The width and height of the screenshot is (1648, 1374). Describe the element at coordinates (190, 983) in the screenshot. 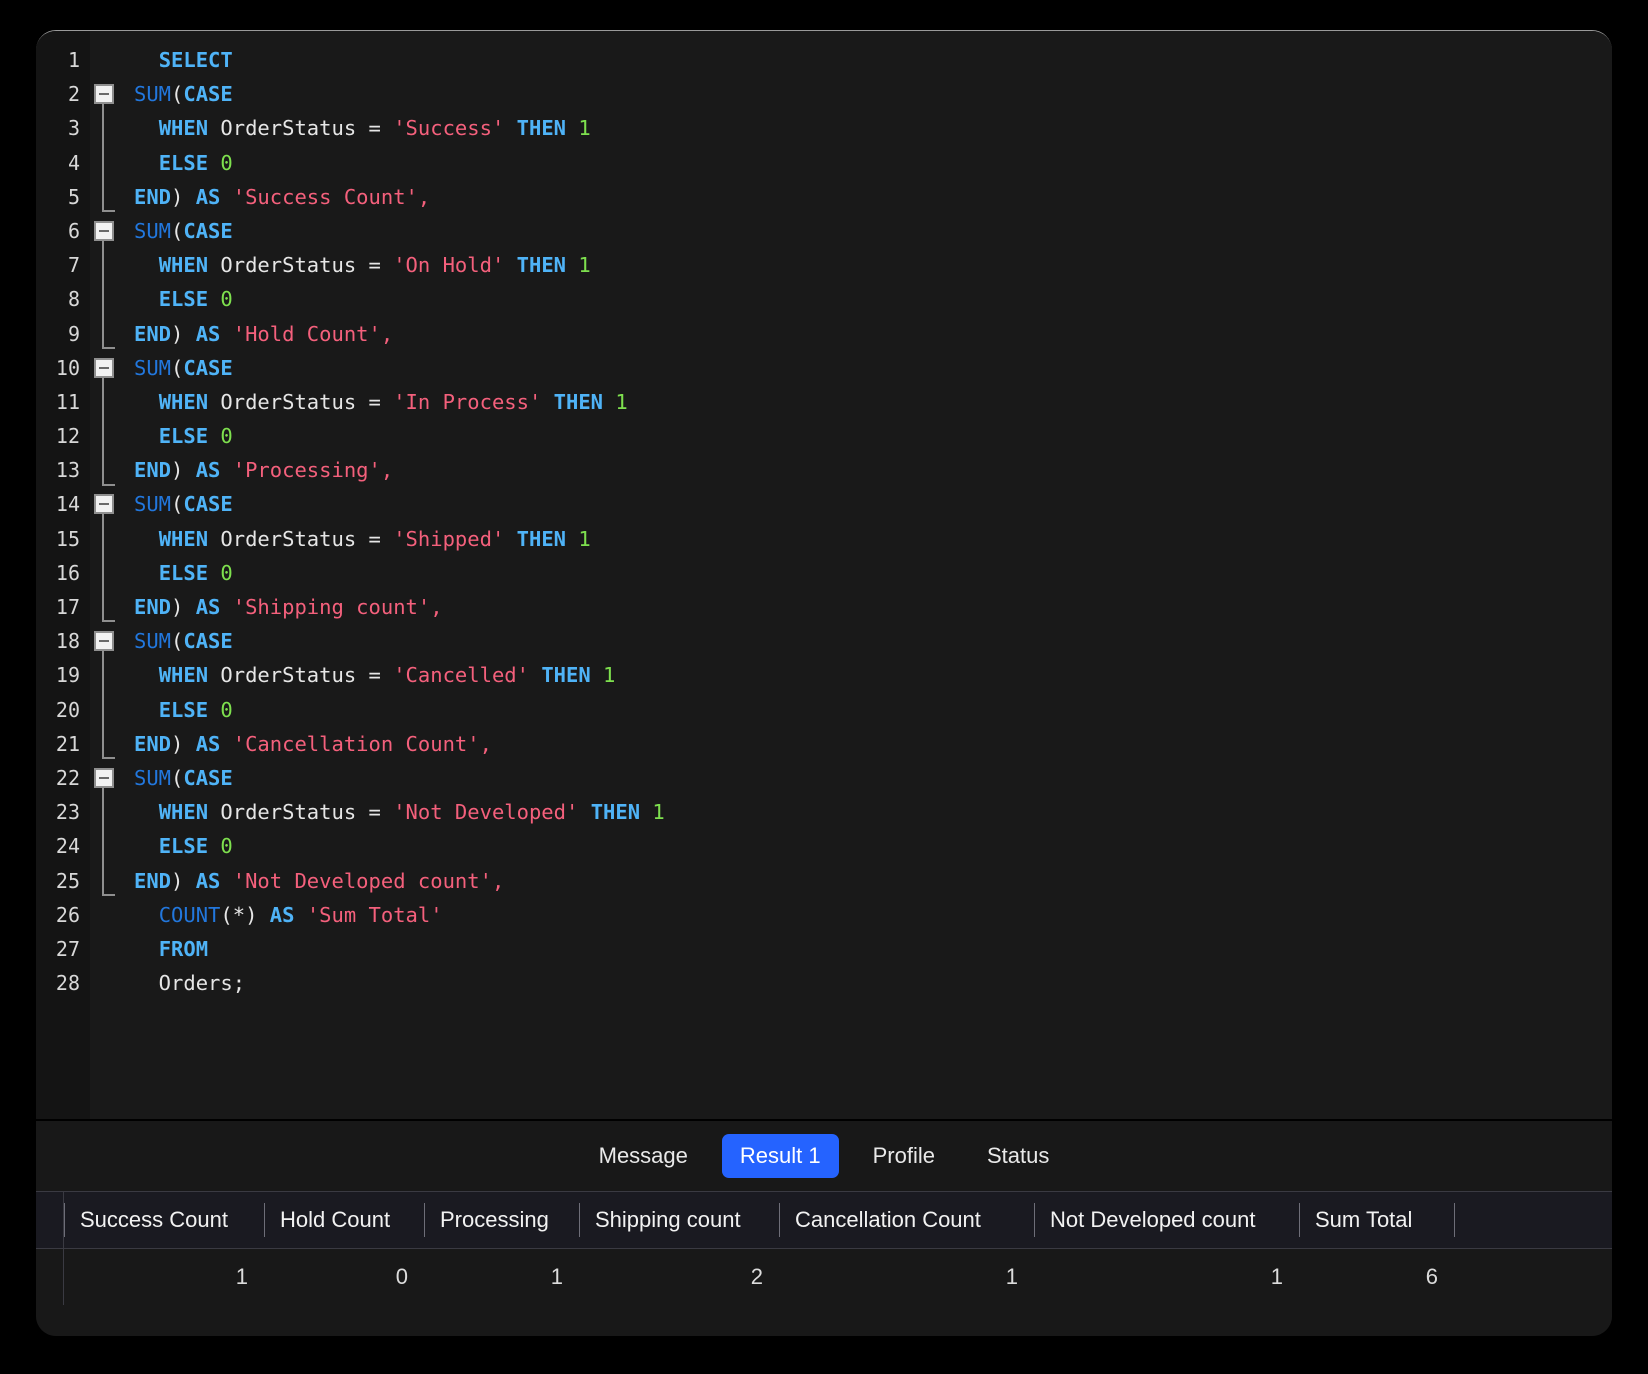

I see `code-token-pln: Orders;` at that location.